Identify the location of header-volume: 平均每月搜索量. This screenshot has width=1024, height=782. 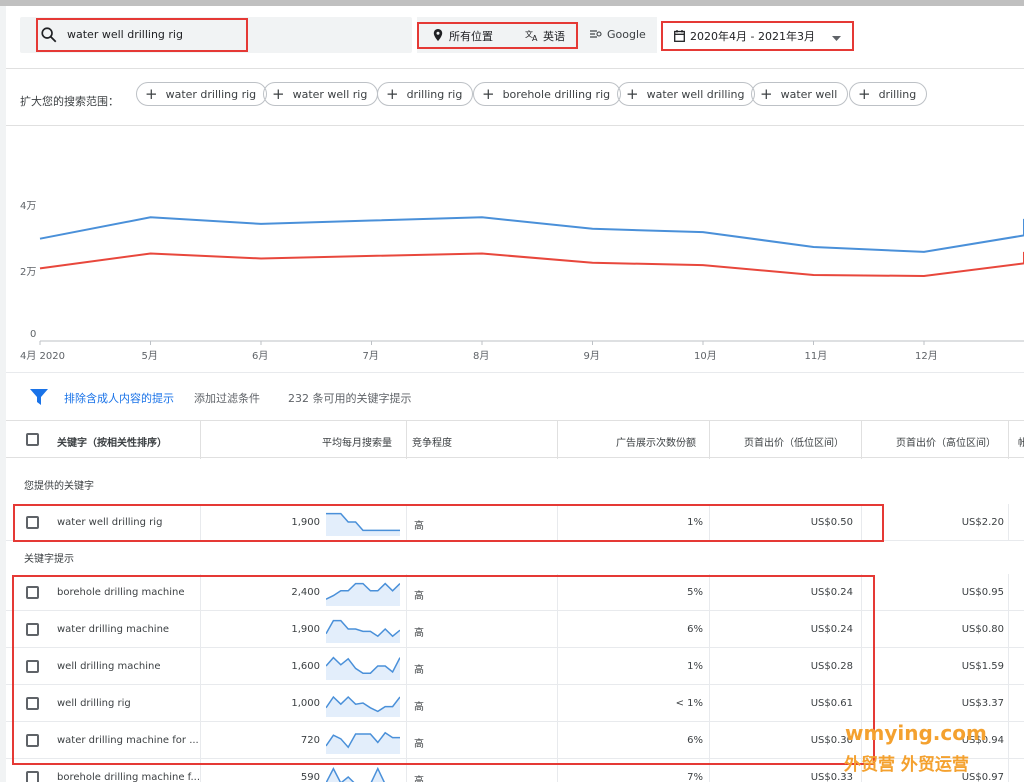
(357, 441).